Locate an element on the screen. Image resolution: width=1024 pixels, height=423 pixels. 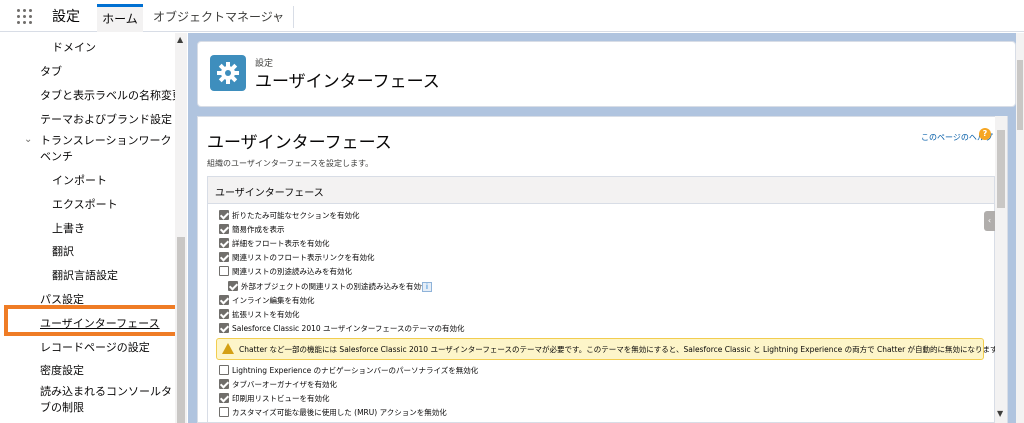
collapse-panel-icon: ‹ is located at coordinates (989, 221).